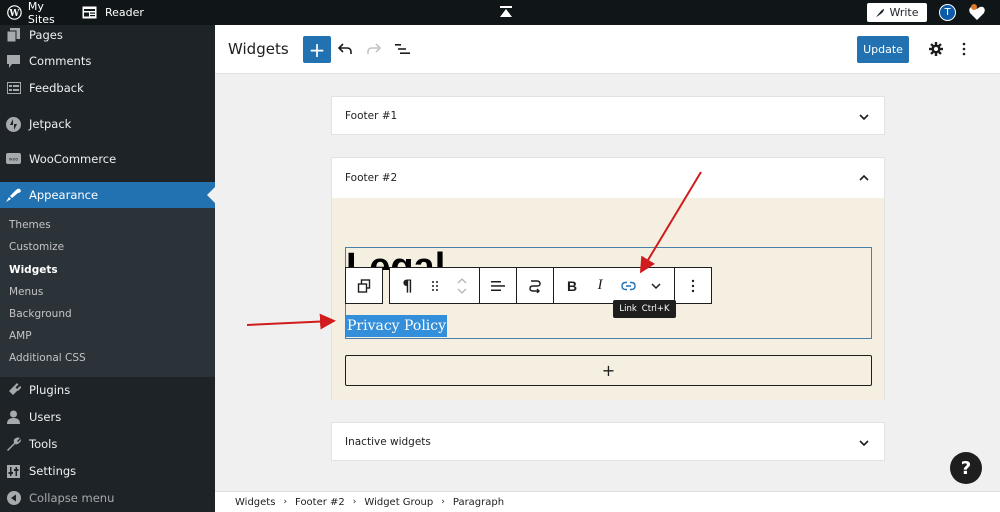  I want to click on move-up-down-icon, so click(461, 285).